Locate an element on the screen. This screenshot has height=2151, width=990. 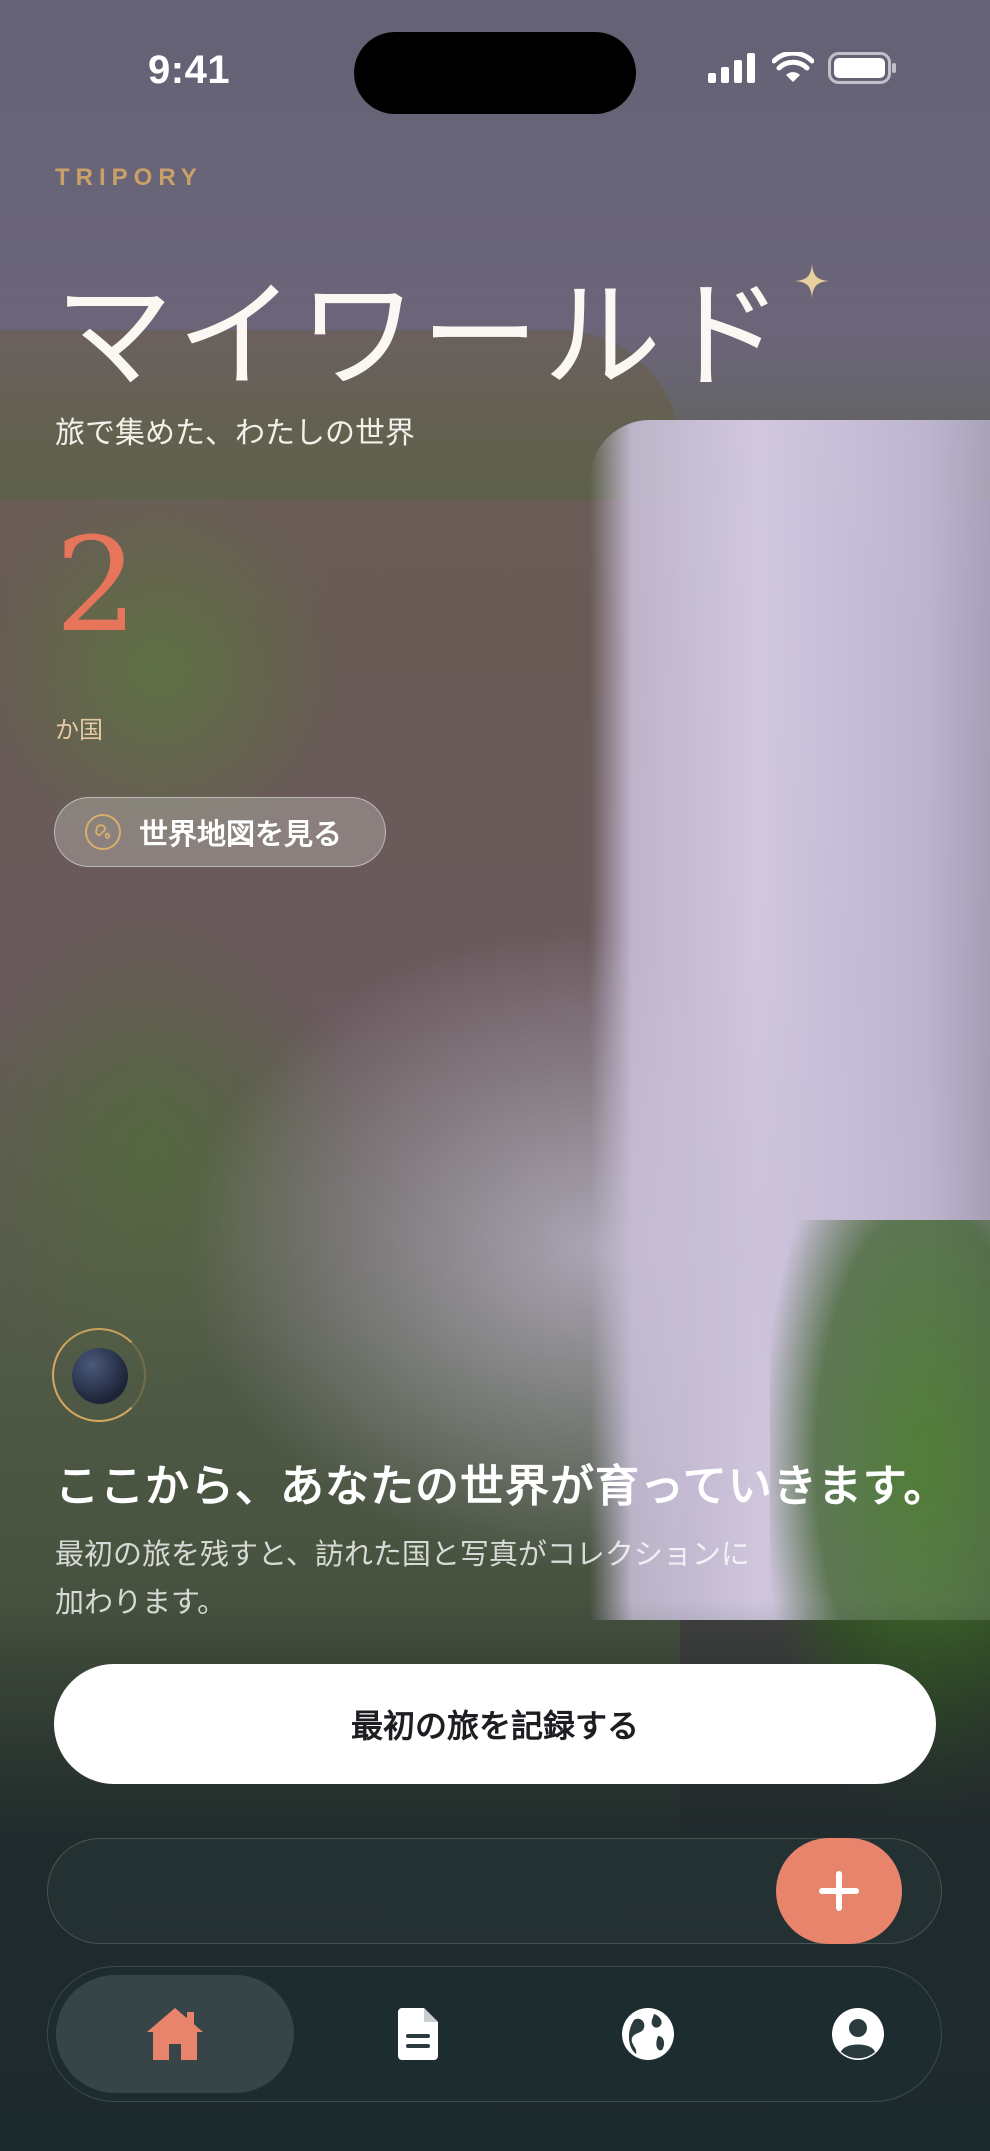
globe-icon is located at coordinates (648, 2034).